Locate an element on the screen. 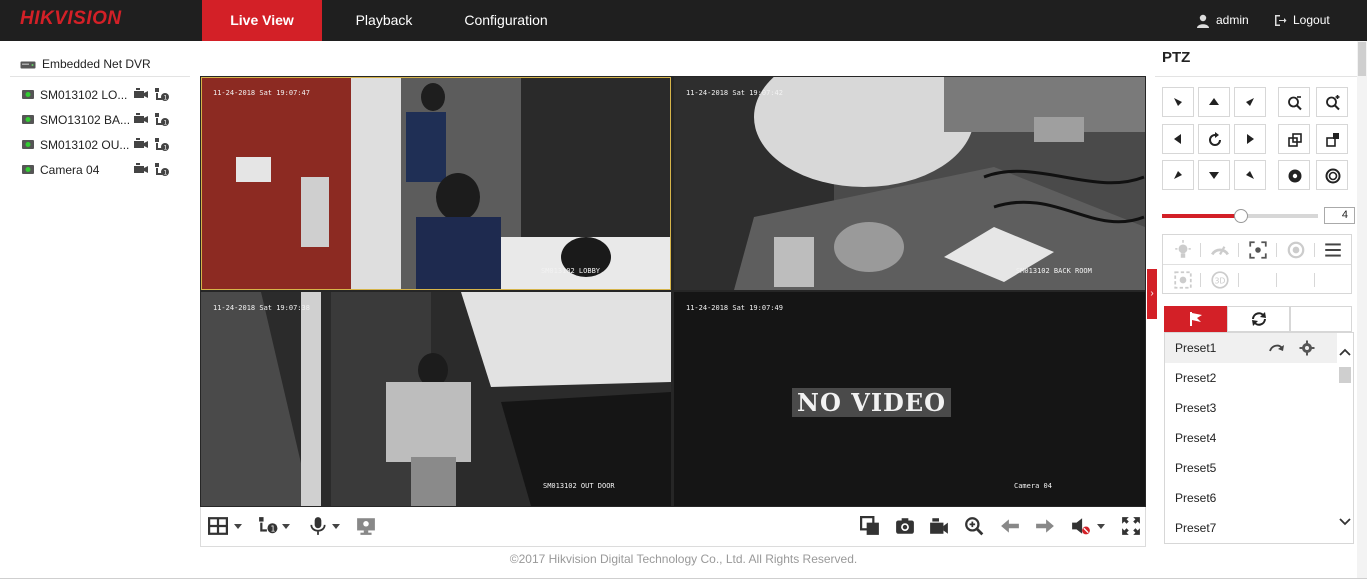  ptz-right-button is located at coordinates (1250, 139).